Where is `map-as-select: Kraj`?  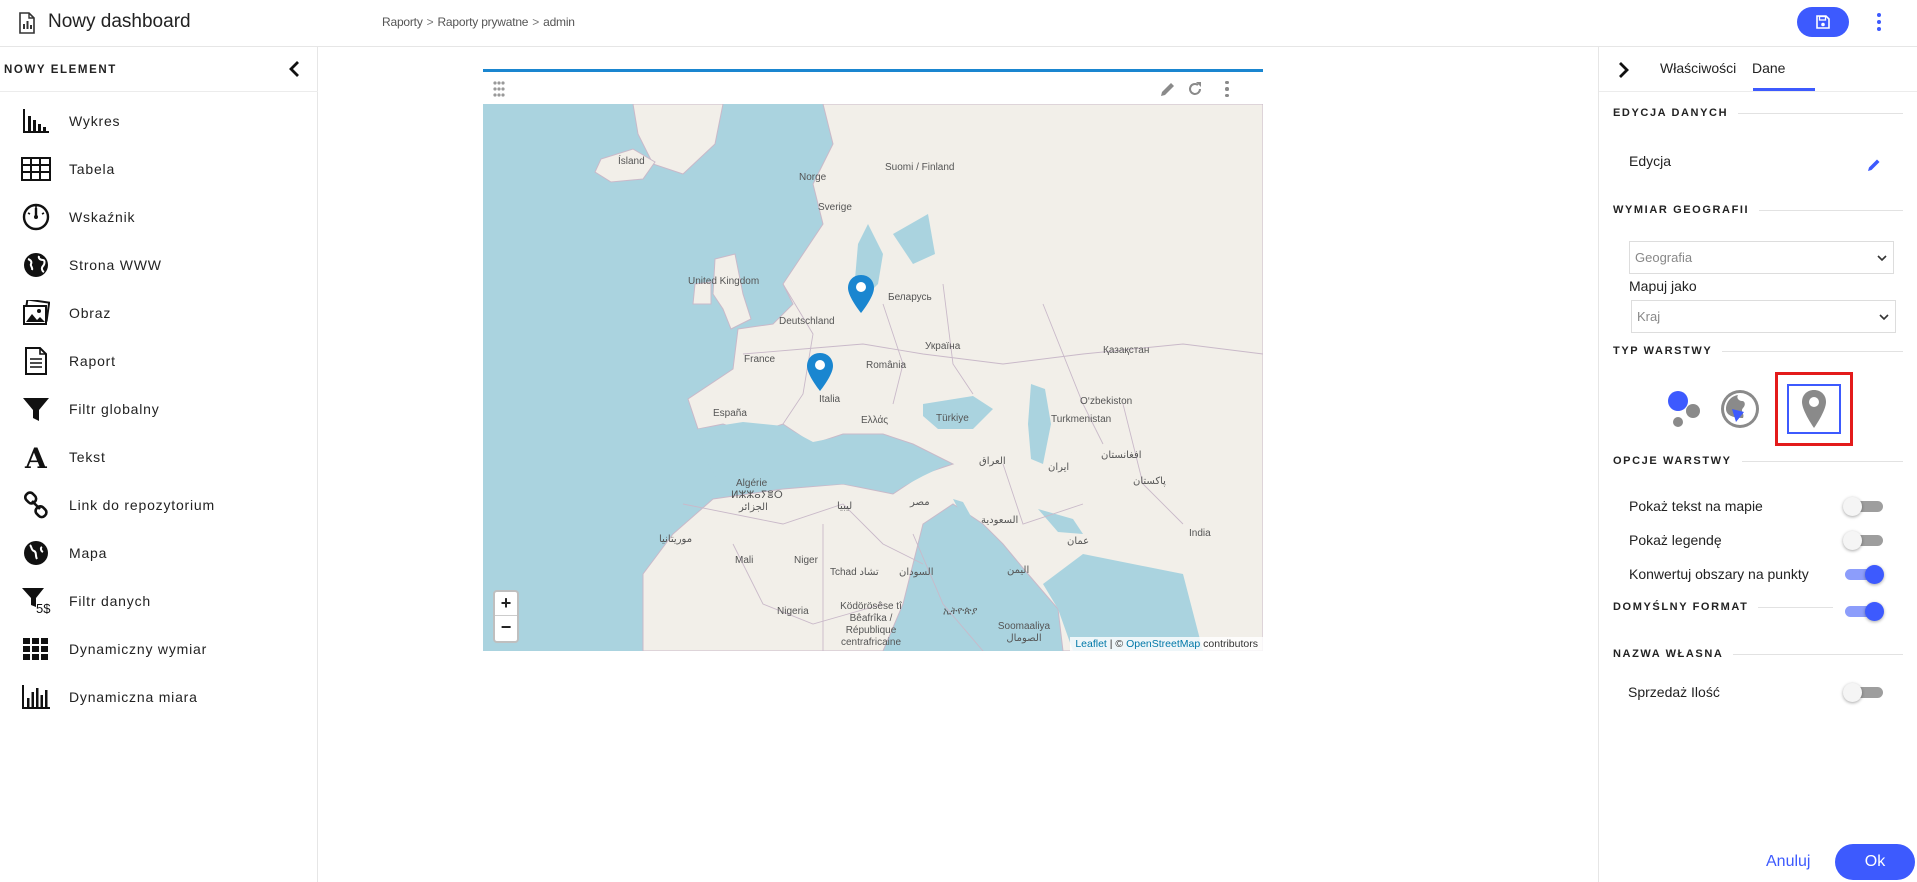 map-as-select: Kraj is located at coordinates (1763, 316).